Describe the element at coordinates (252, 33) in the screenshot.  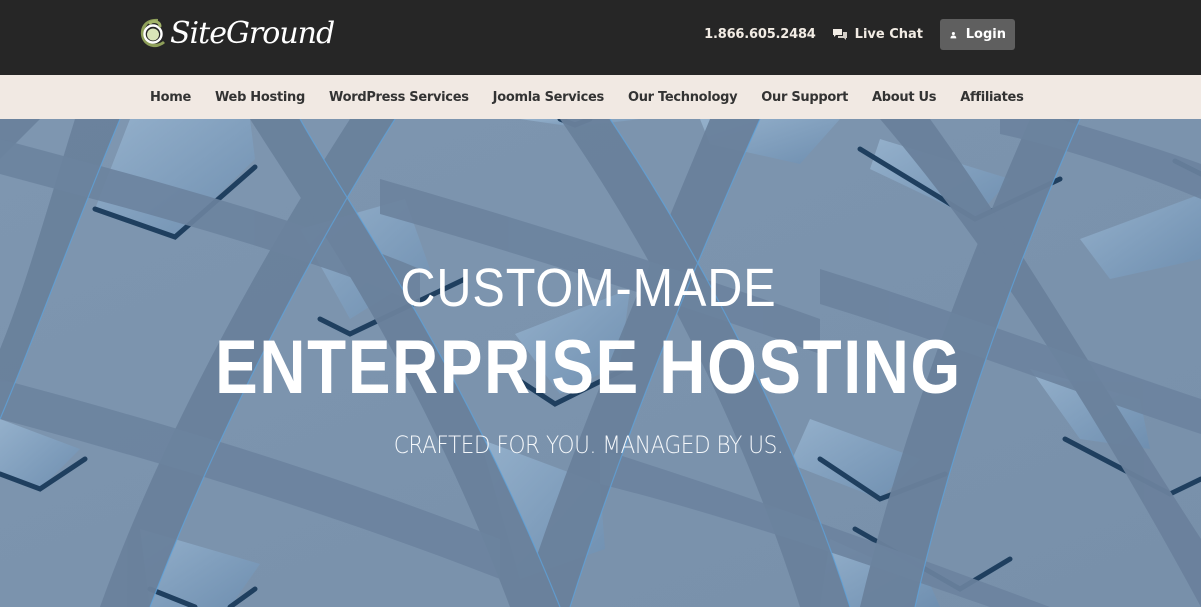
I see `brand-name: SiteGround` at that location.